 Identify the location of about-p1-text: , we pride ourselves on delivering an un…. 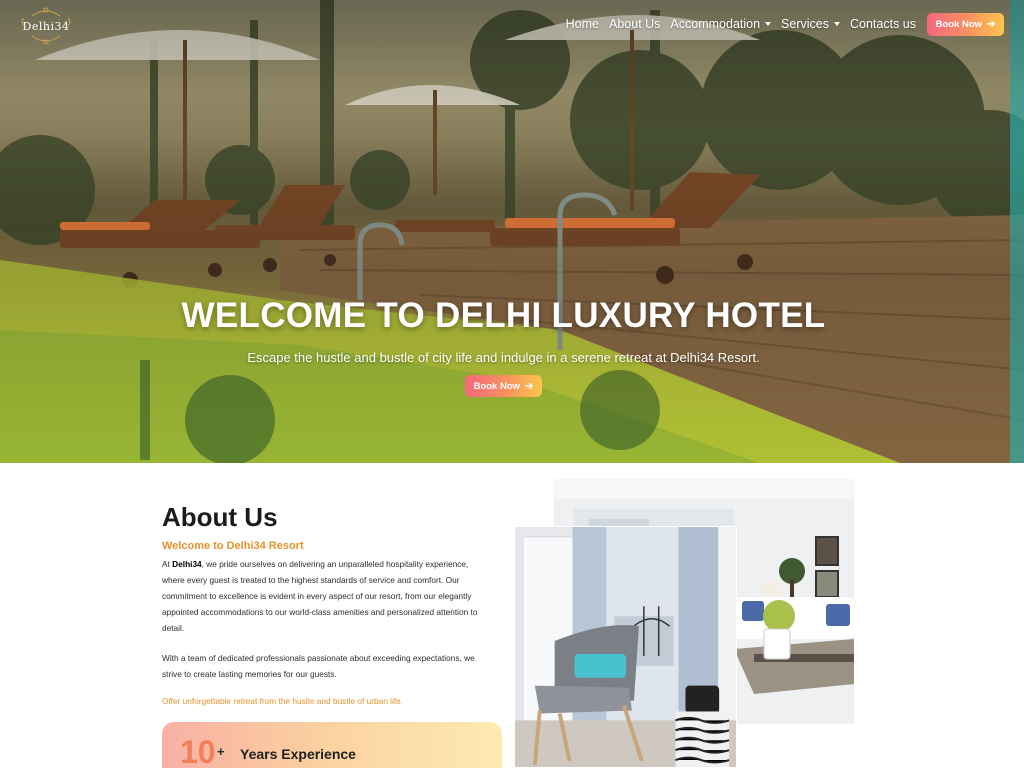
(320, 596).